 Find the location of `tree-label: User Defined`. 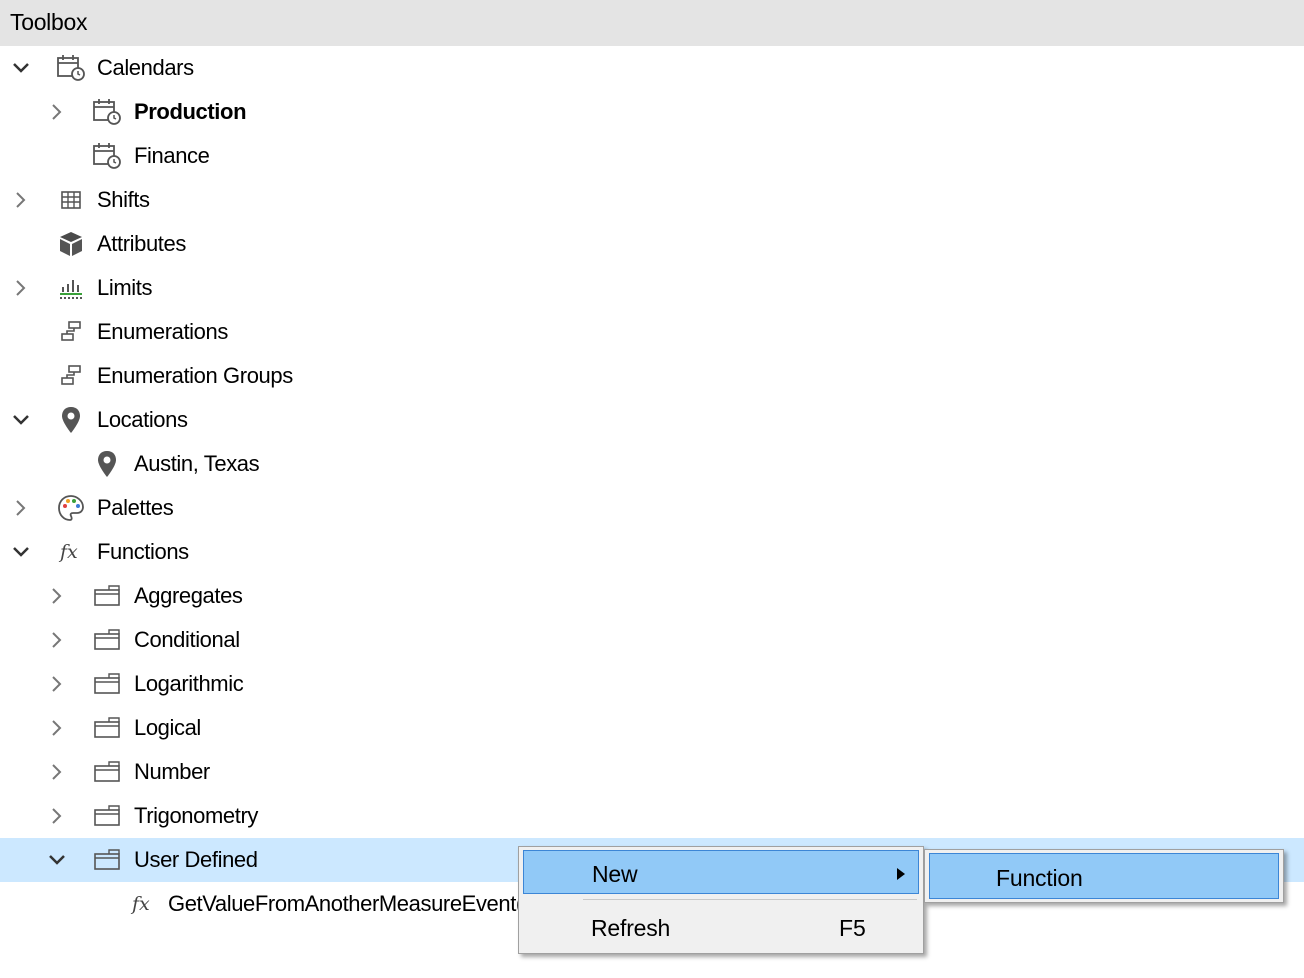

tree-label: User Defined is located at coordinates (196, 859).